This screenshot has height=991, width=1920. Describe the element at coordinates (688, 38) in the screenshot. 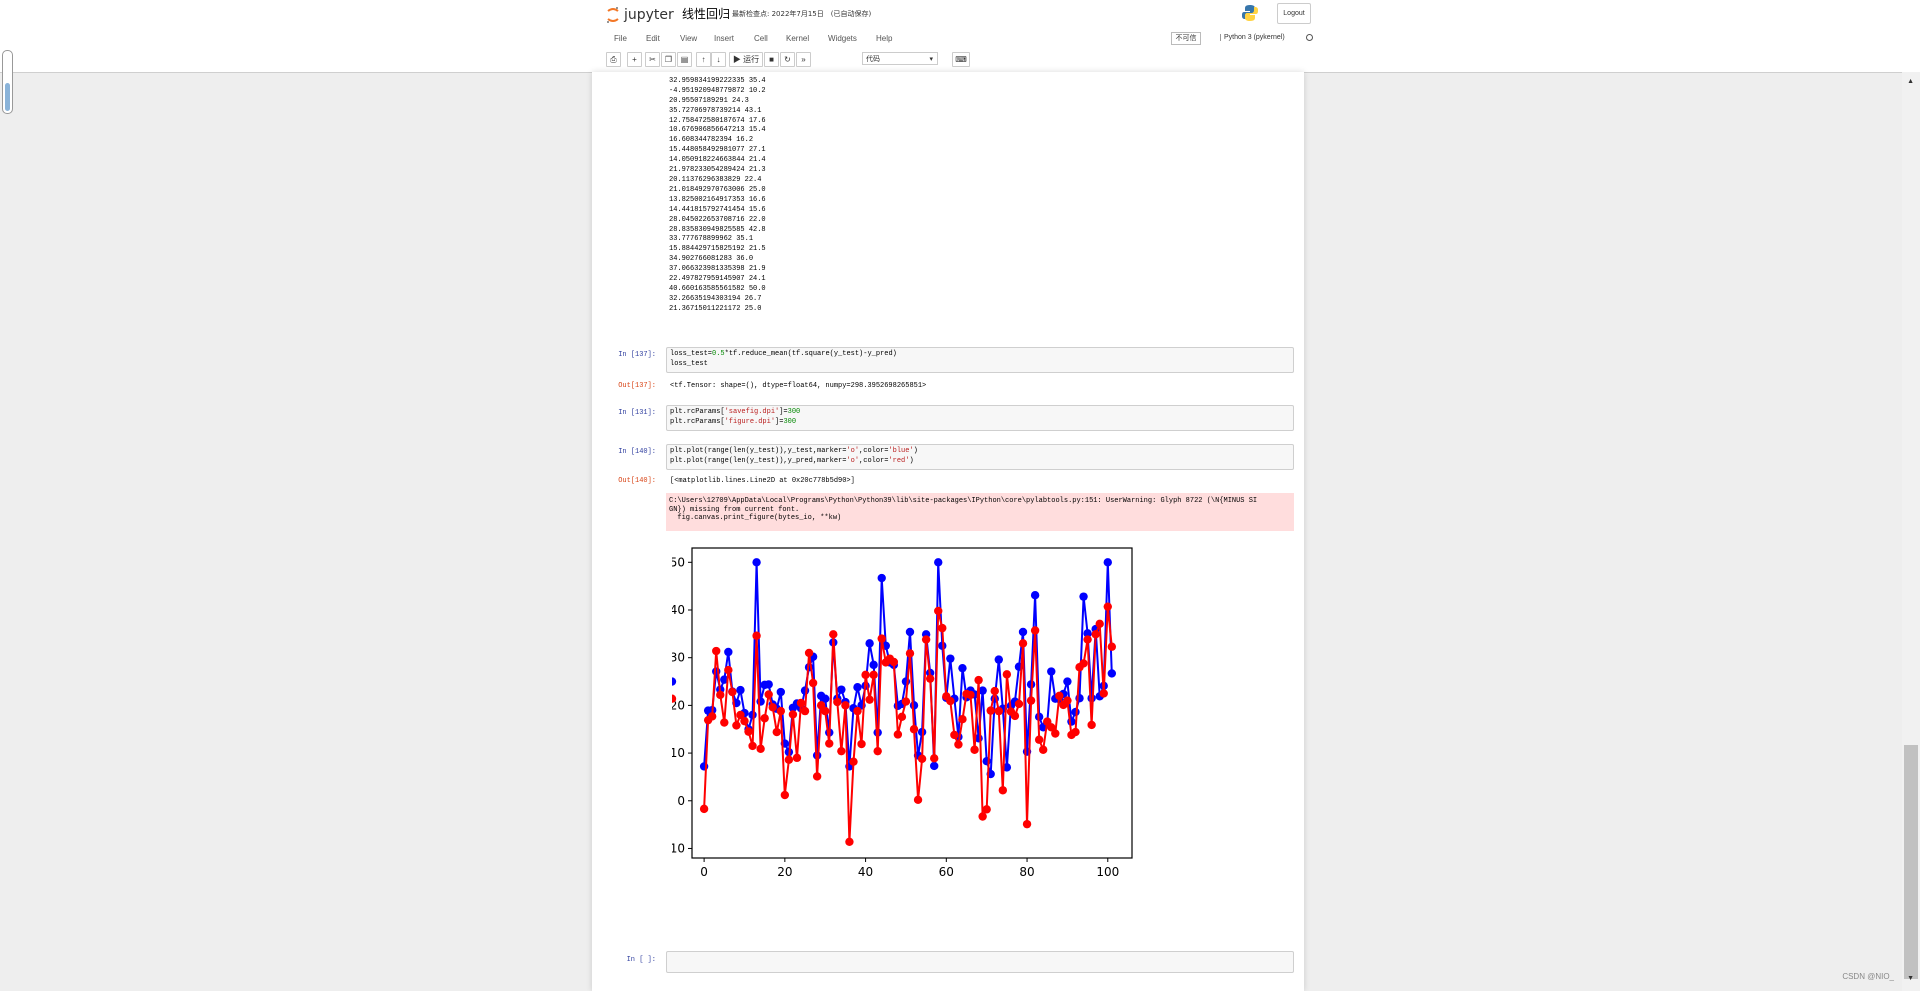

I see `menu-view: View` at that location.